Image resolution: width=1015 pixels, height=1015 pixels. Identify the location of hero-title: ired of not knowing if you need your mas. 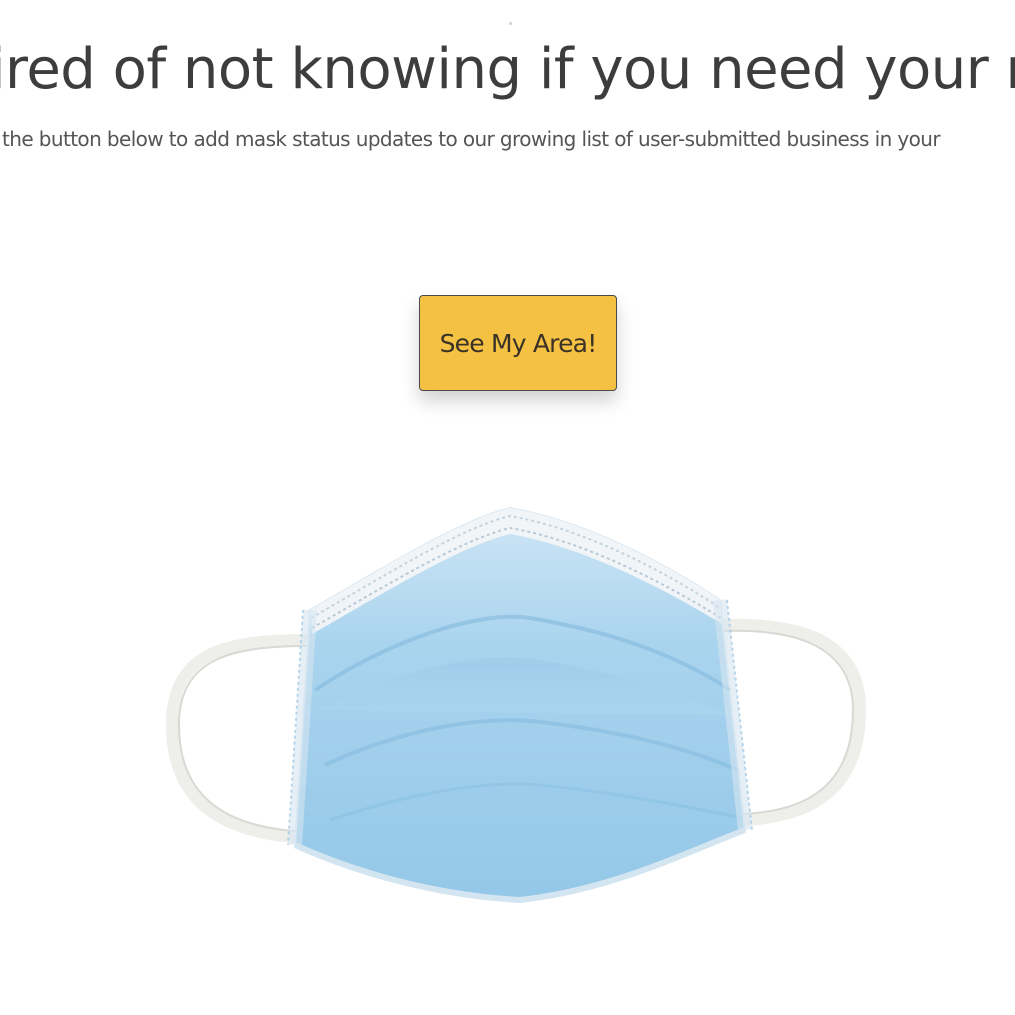
(507, 69).